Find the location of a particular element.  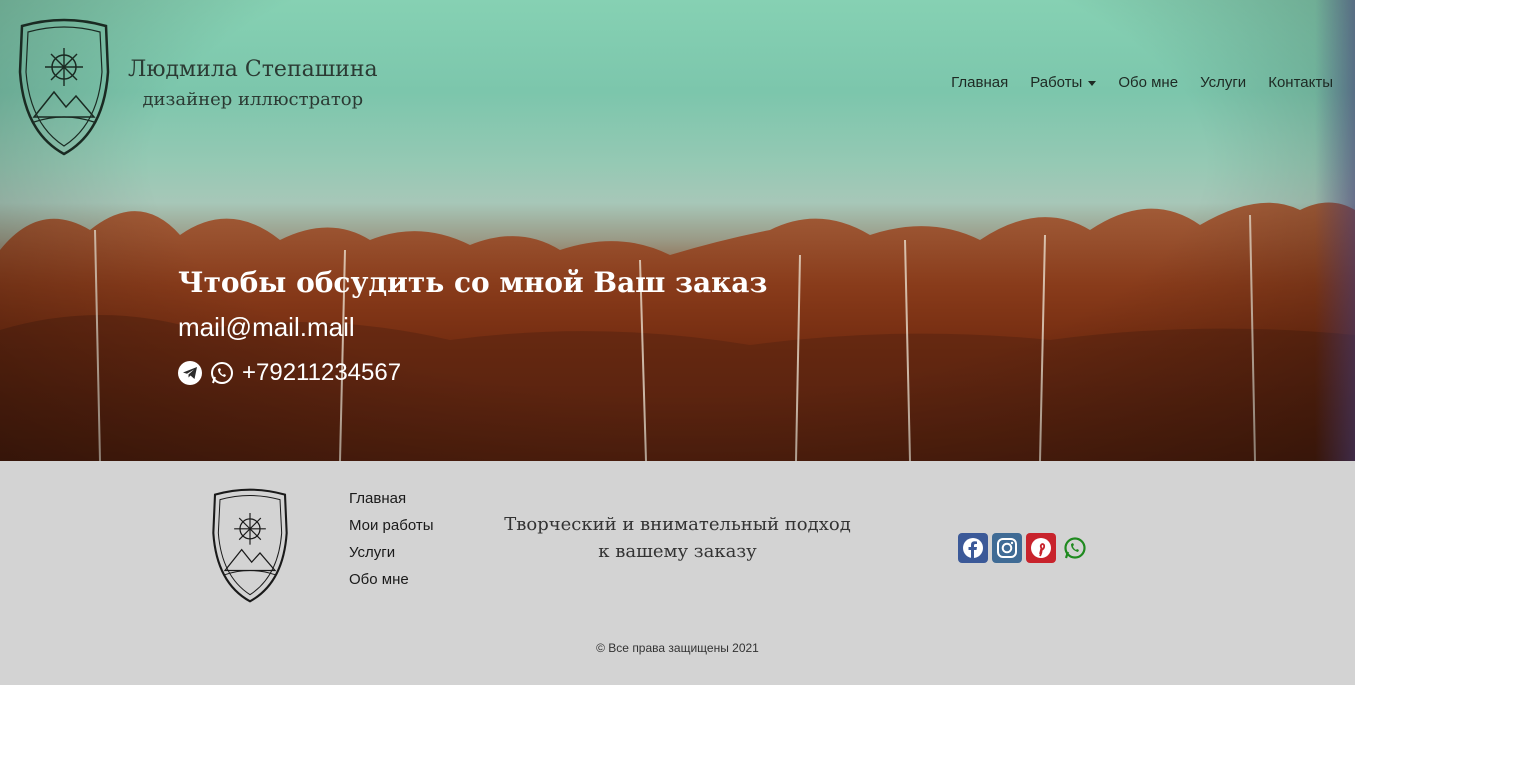

pinterest-icon is located at coordinates (1041, 548).